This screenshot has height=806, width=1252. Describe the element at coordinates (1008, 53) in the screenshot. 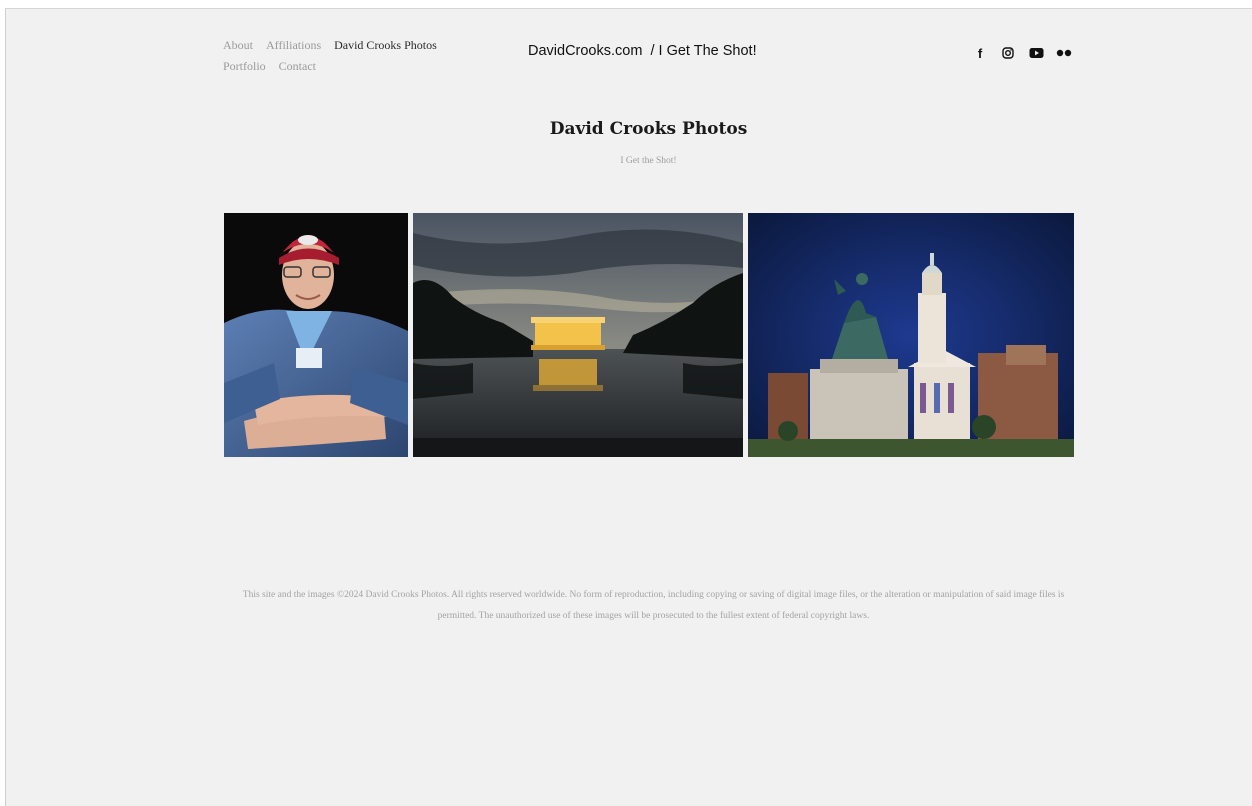

I see `instagram-icon` at that location.